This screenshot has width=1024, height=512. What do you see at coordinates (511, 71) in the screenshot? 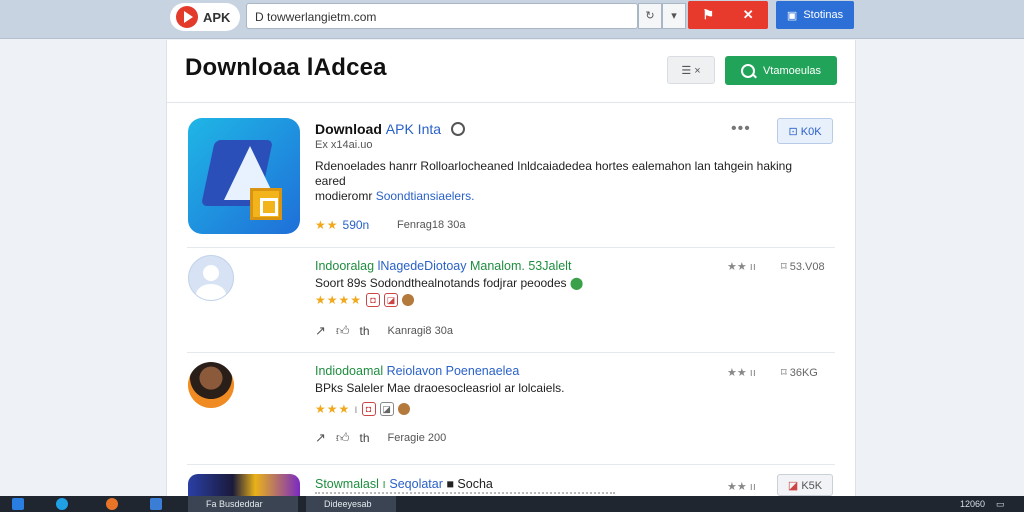
I see `panel-header: Downloaa lAdcea ☰ × Vtamoeulas` at bounding box center [511, 71].